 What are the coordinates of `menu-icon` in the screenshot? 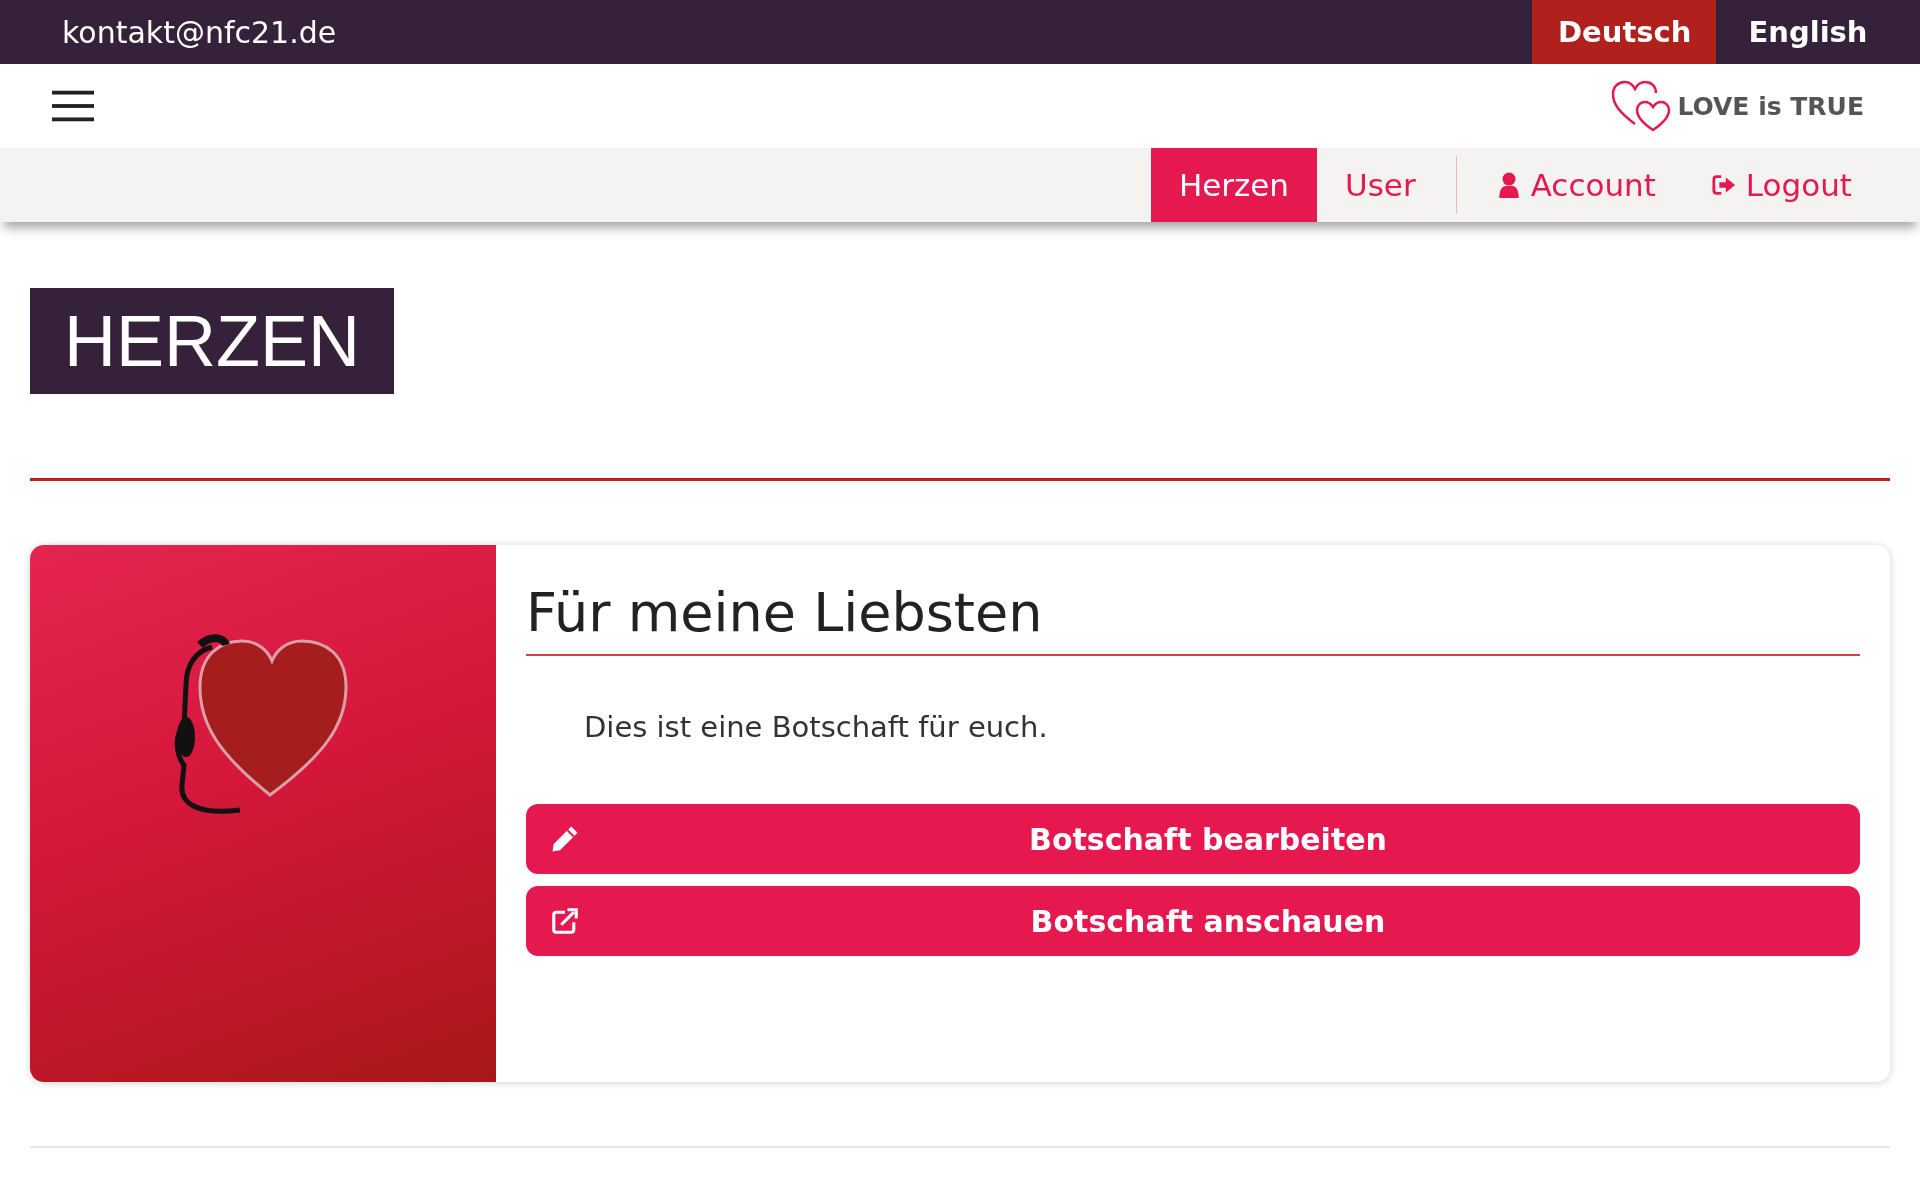 It's located at (73, 106).